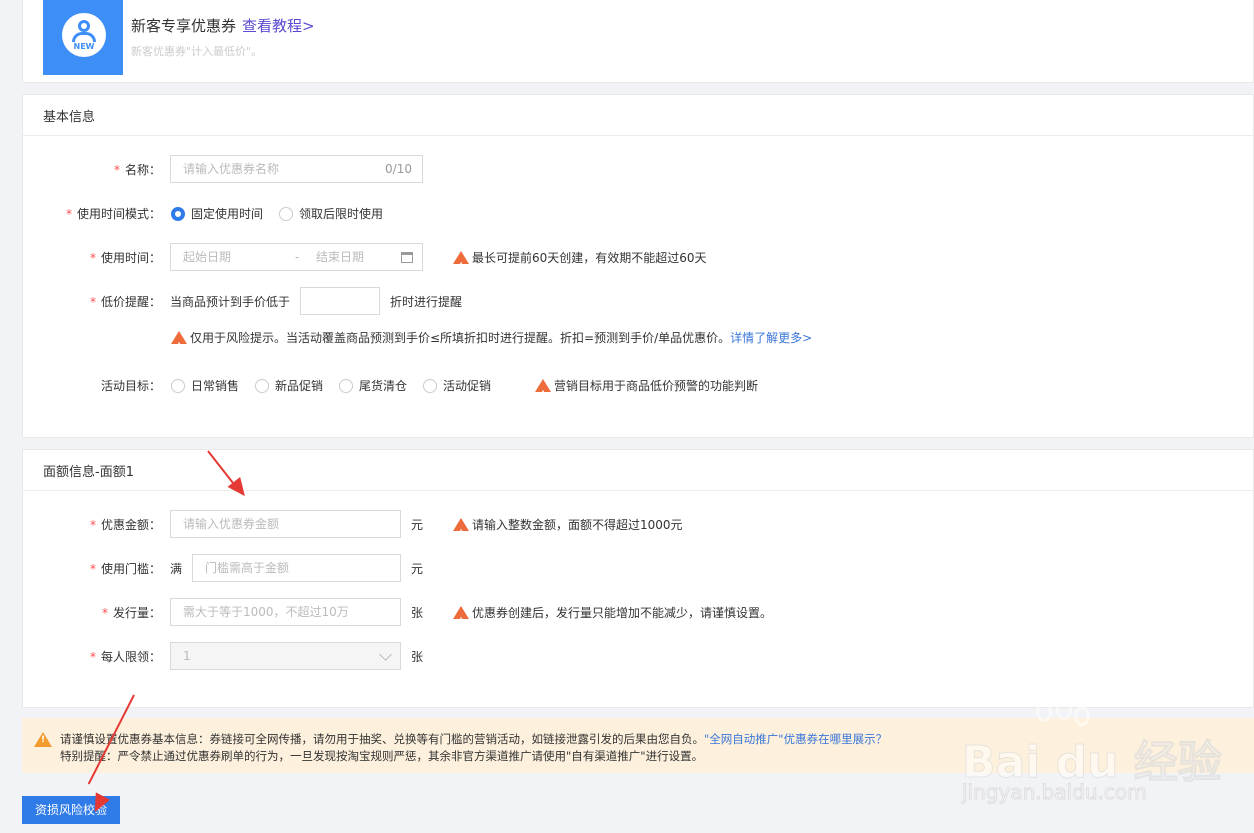 The image size is (1254, 833). Describe the element at coordinates (207, 257) in the screenshot. I see `start-date-placeholder: 起始日期` at that location.